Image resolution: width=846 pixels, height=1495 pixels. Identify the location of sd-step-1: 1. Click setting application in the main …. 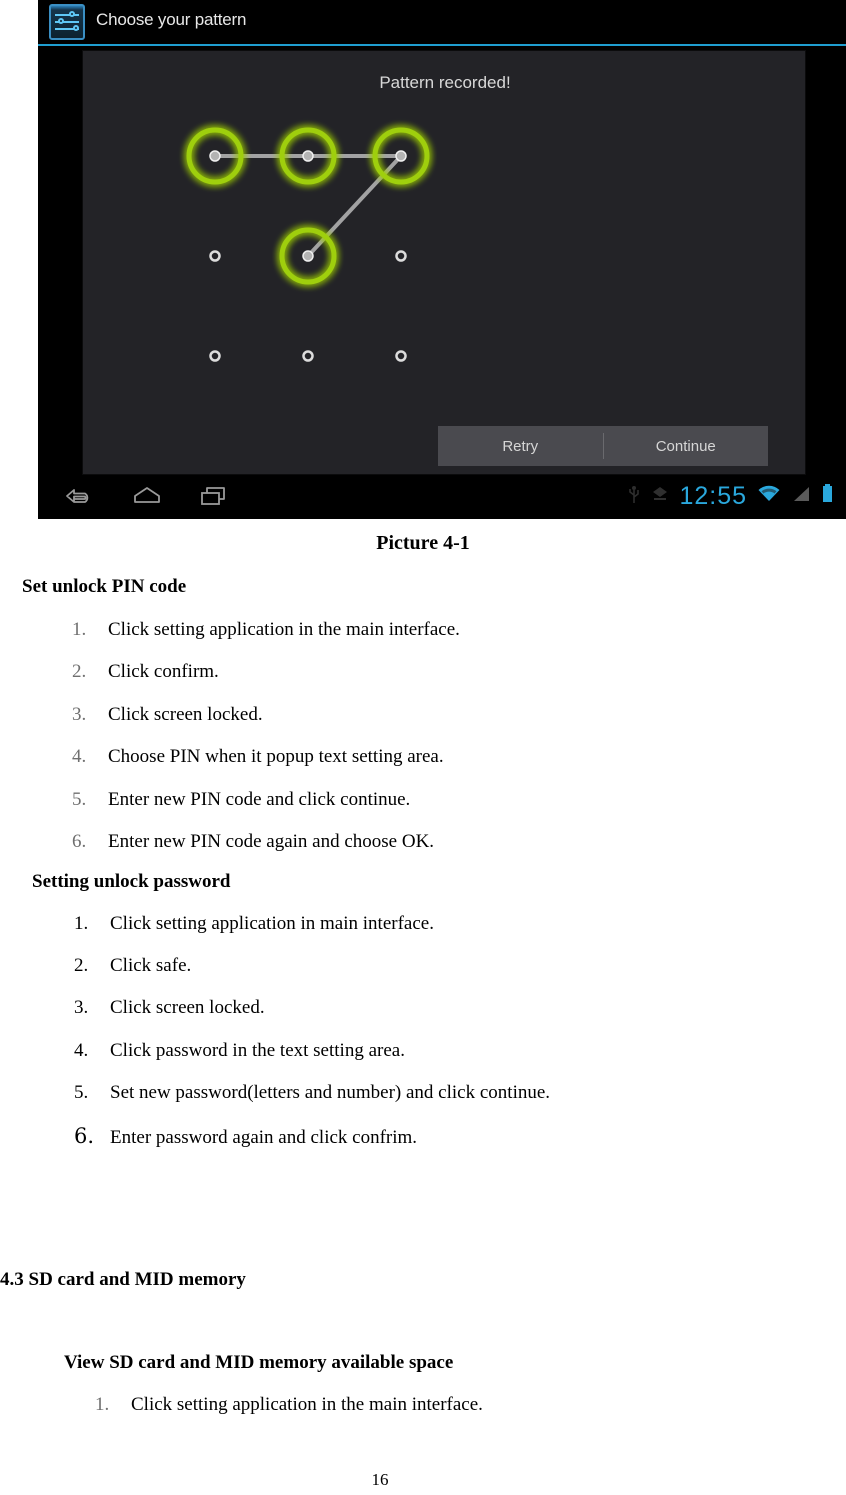
(289, 1405).